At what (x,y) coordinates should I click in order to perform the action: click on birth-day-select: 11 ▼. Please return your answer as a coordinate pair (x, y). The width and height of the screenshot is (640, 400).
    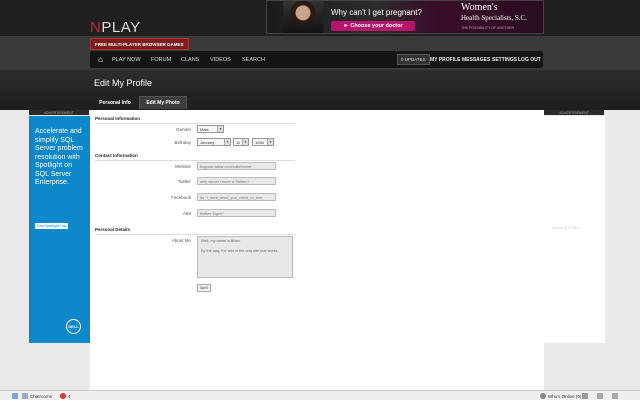
    Looking at the image, I should click on (241, 142).